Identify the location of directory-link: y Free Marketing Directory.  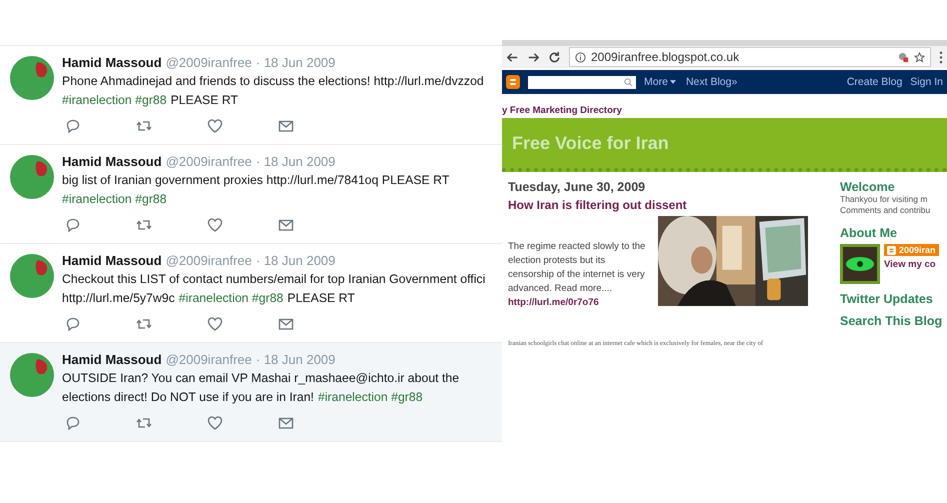
(724, 111).